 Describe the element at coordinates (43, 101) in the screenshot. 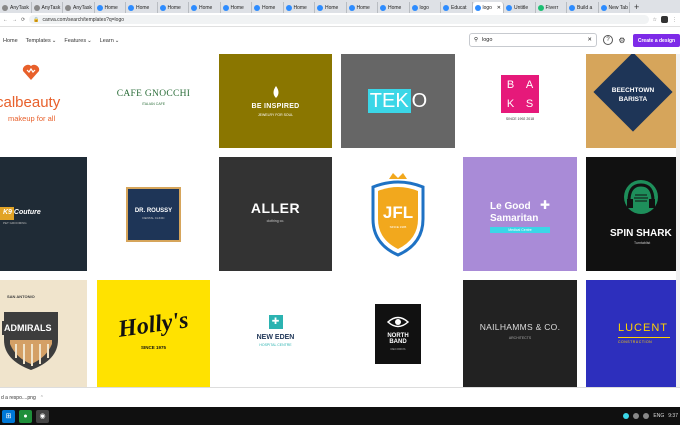

I see `template-calbeauty: calbeauty makeup for all` at that location.